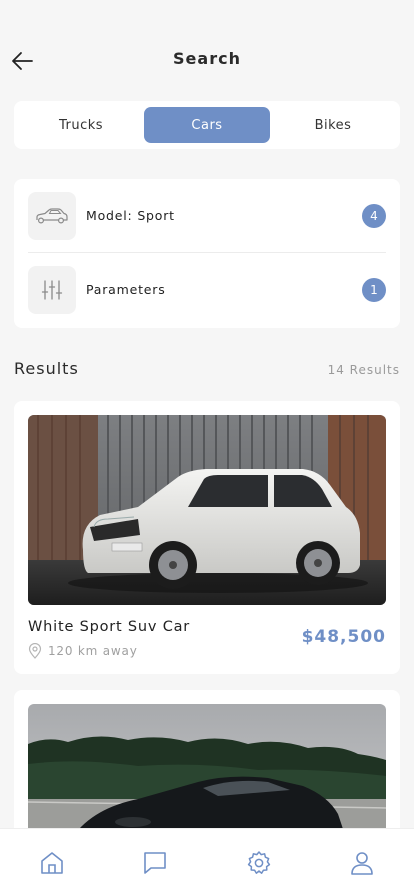 This screenshot has width=414, height=896. What do you see at coordinates (130, 215) in the screenshot?
I see `filter-label: Model: Sport` at bounding box center [130, 215].